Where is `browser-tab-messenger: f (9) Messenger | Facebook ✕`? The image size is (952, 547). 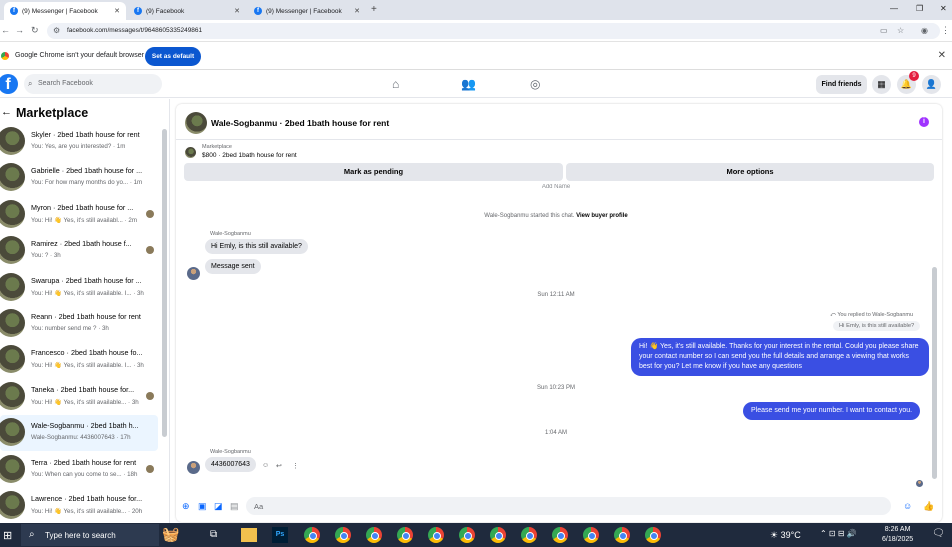 browser-tab-messenger: f (9) Messenger | Facebook ✕ is located at coordinates (65, 11).